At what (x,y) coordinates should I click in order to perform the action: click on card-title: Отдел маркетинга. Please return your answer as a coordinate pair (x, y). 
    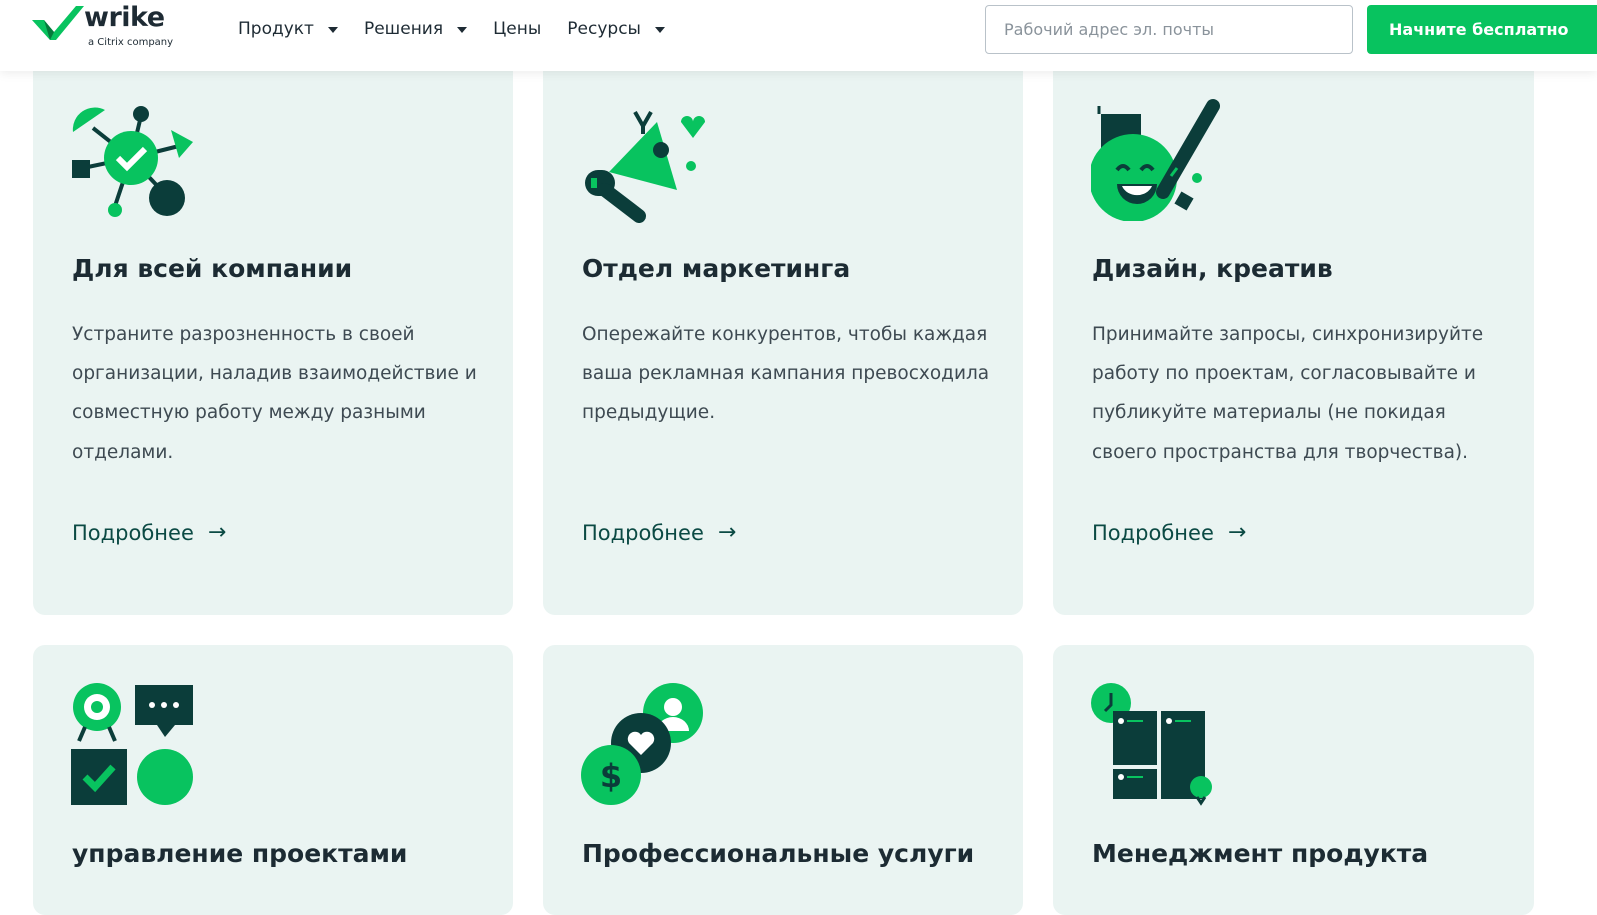
    Looking at the image, I should click on (716, 268).